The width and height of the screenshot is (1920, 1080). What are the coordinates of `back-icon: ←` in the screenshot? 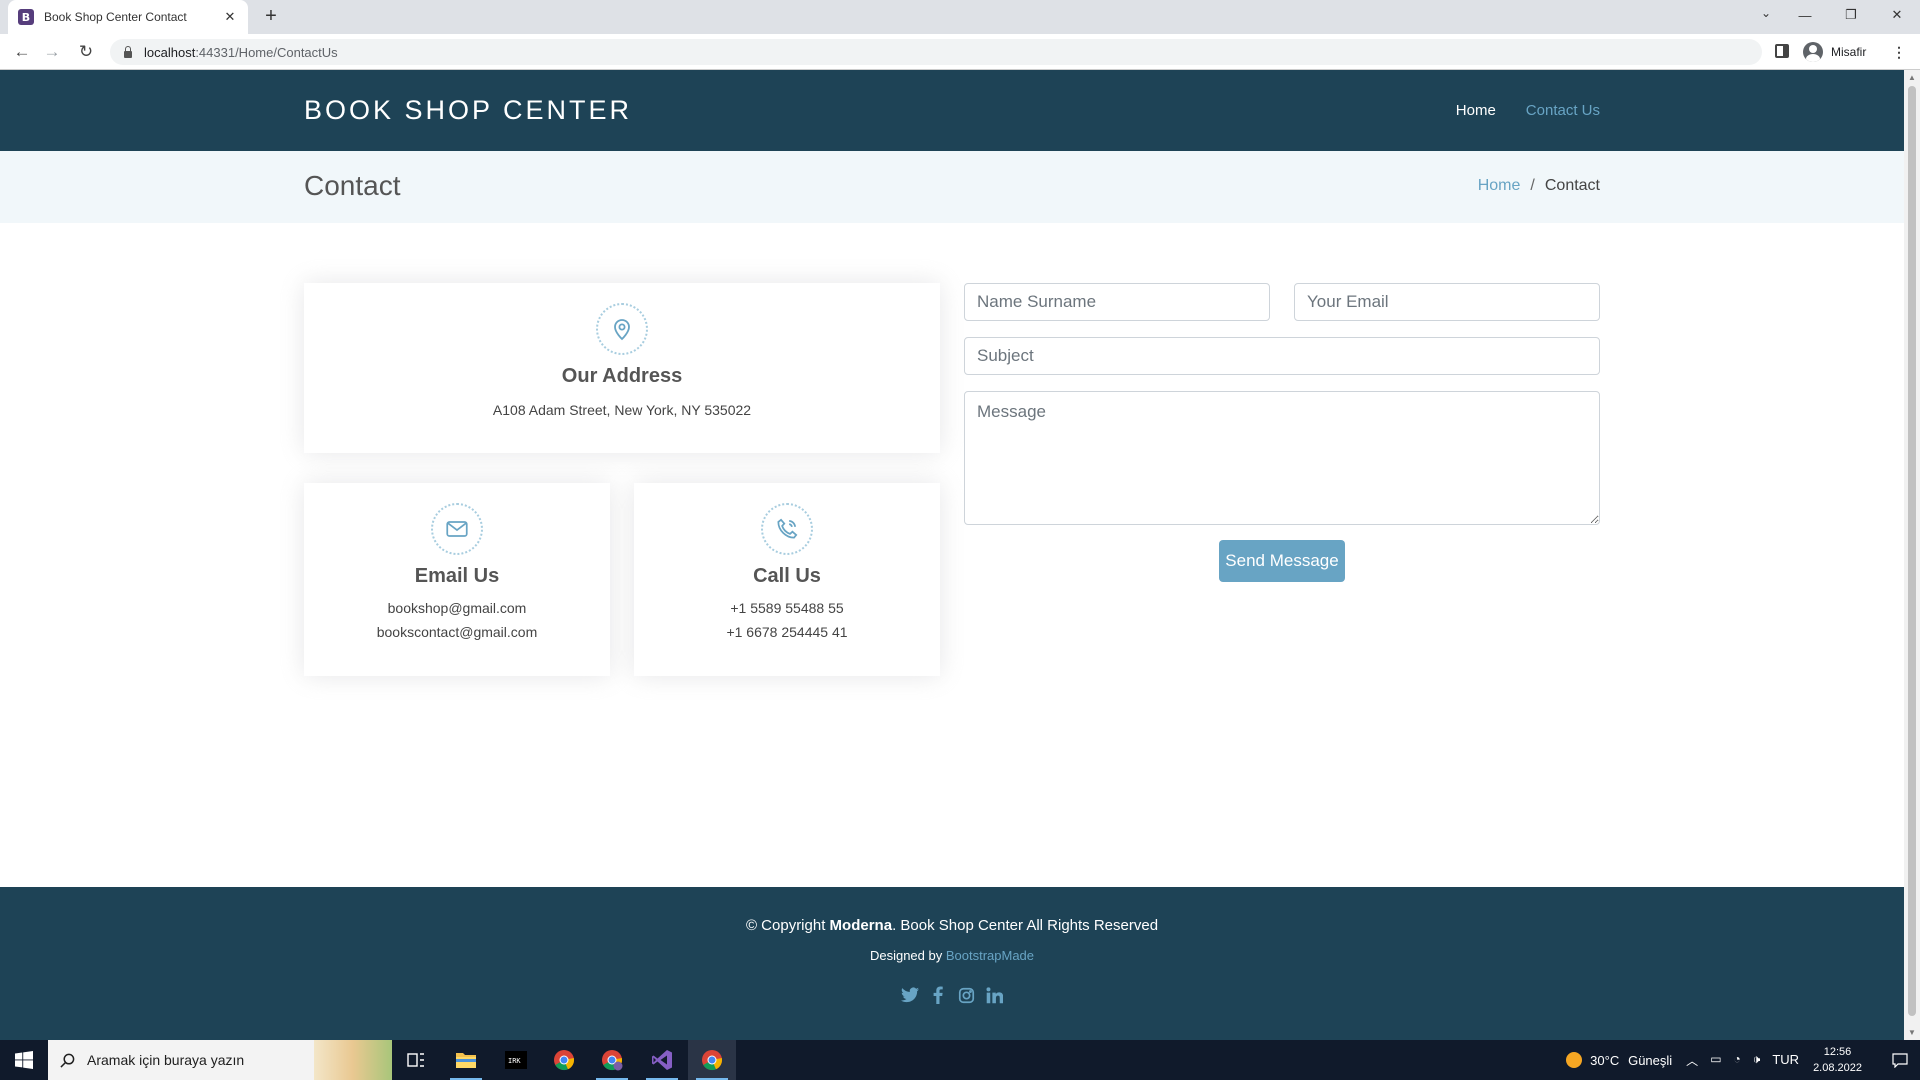 It's located at (22, 52).